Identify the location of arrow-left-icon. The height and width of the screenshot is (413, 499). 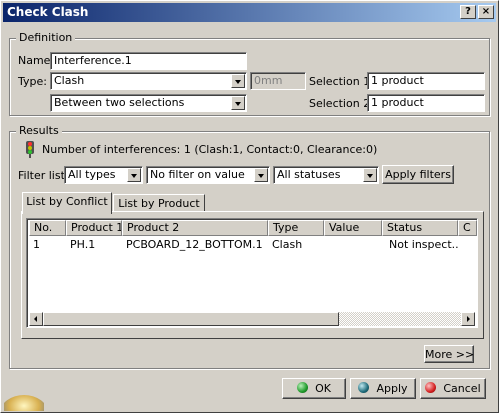
(35, 319).